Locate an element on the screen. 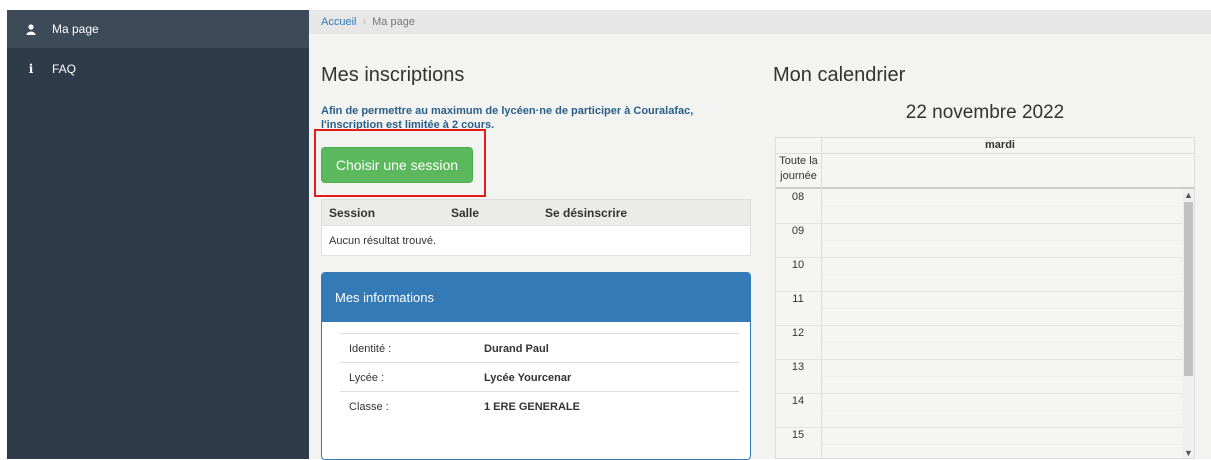 The height and width of the screenshot is (460, 1211). calendar-hour-row: 08 is located at coordinates (979, 206).